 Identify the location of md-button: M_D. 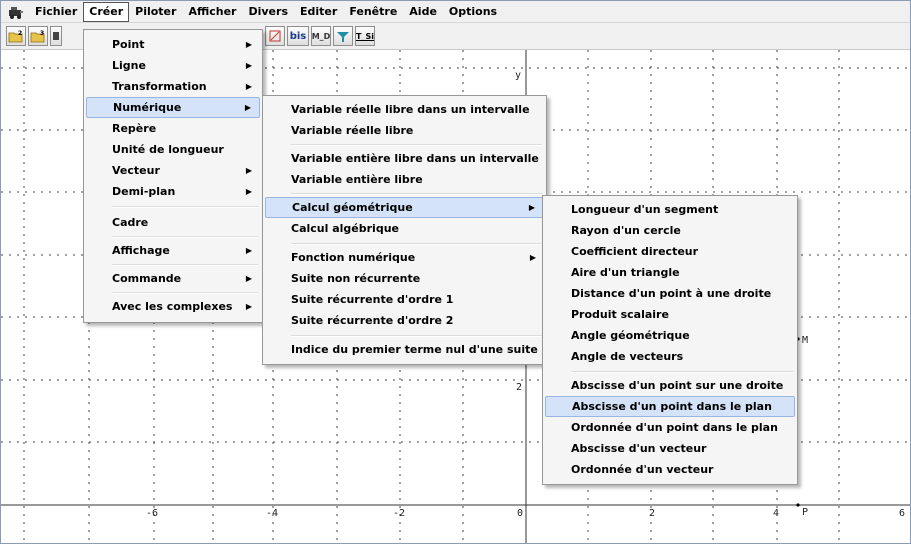
(321, 36).